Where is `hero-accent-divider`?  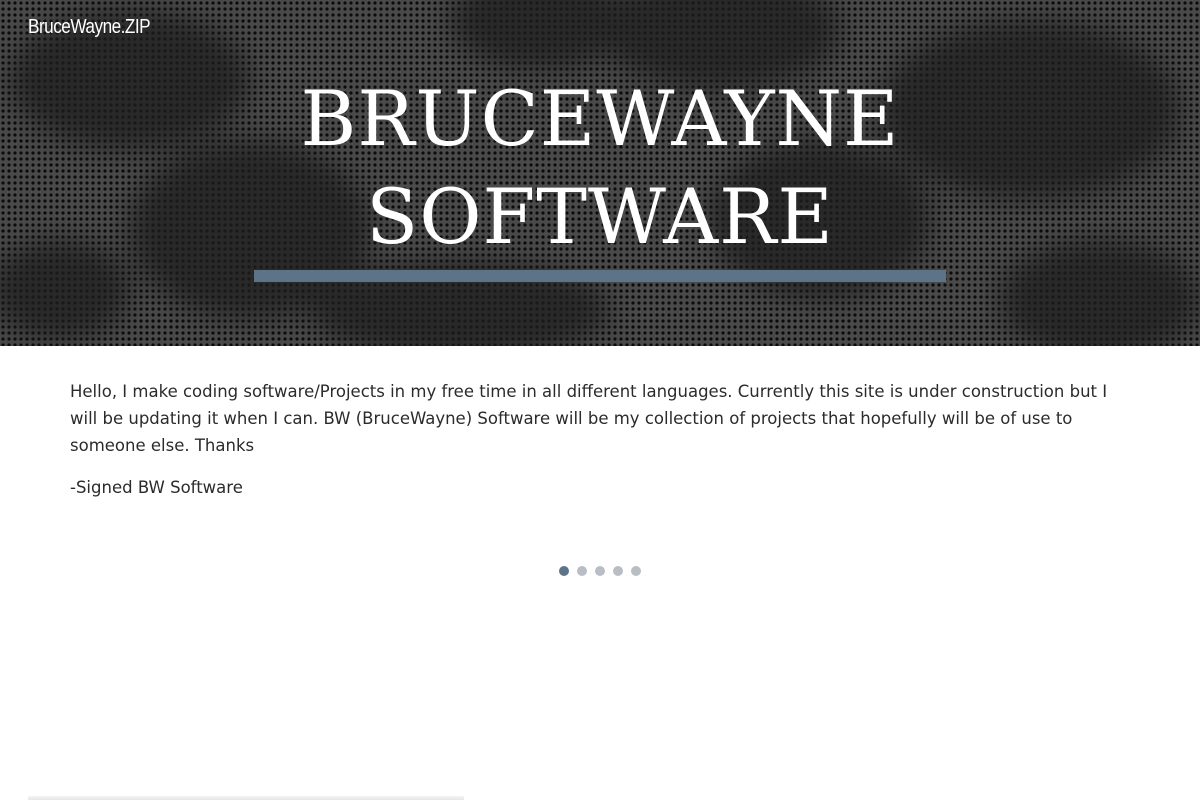 hero-accent-divider is located at coordinates (600, 276).